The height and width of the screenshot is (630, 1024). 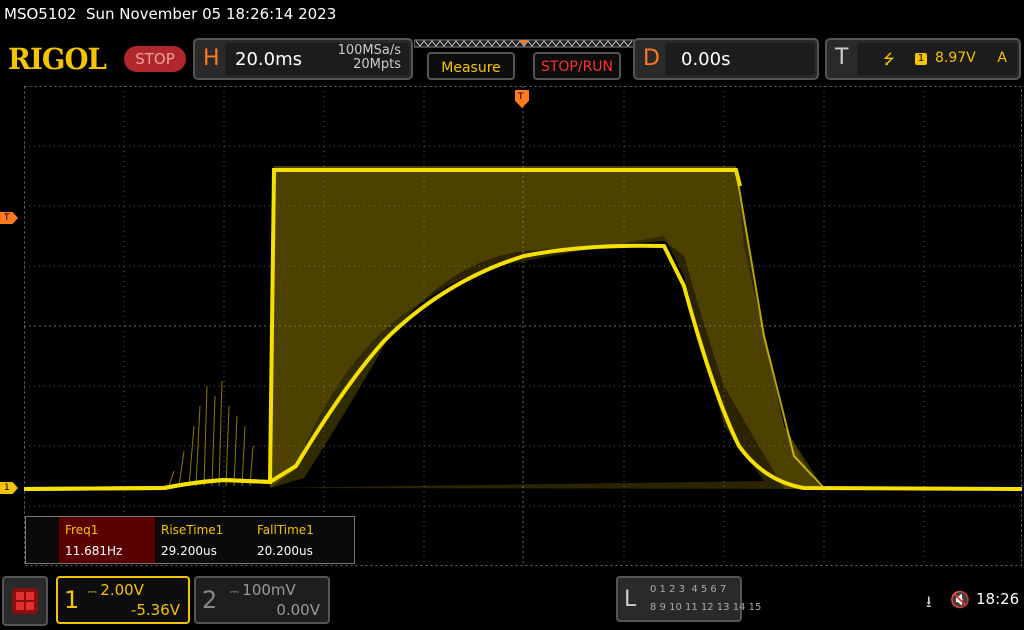 What do you see at coordinates (889, 60) in the screenshot?
I see `rising-edge-icon: ⭍` at bounding box center [889, 60].